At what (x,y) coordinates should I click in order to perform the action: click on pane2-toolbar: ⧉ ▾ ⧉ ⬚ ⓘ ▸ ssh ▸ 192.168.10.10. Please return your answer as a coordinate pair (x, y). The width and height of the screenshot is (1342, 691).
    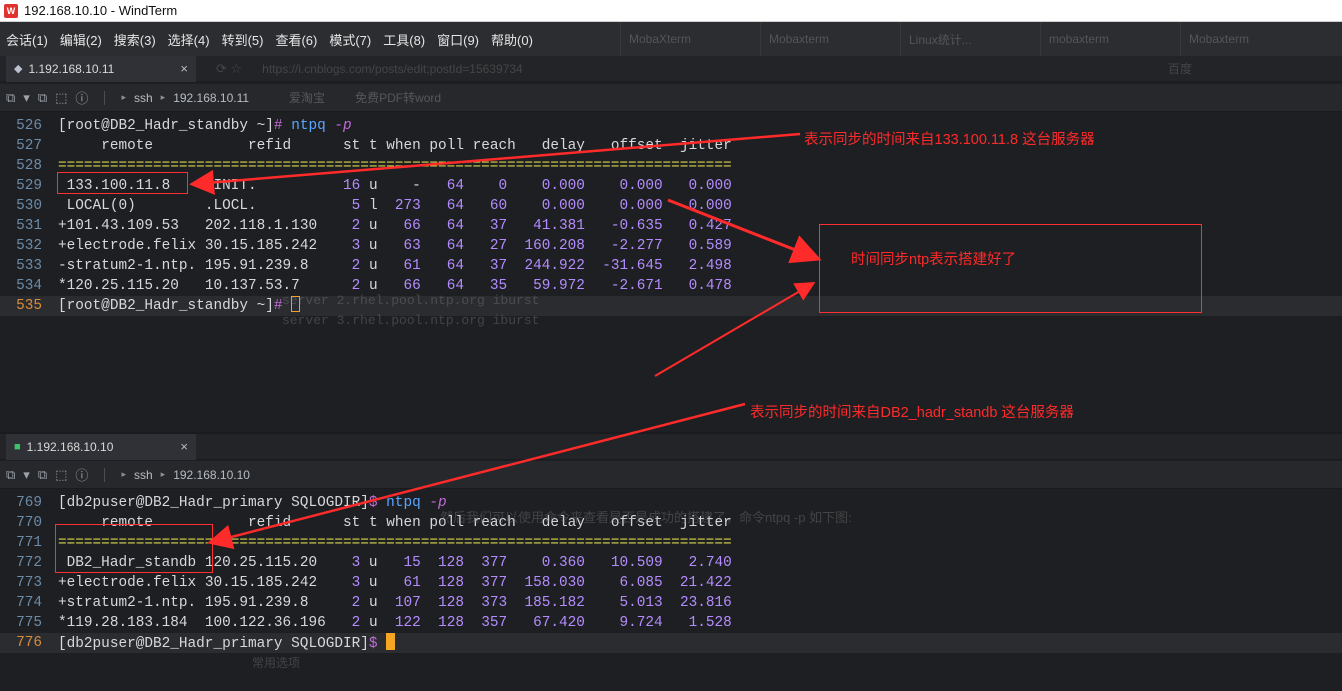
    Looking at the image, I should click on (671, 475).